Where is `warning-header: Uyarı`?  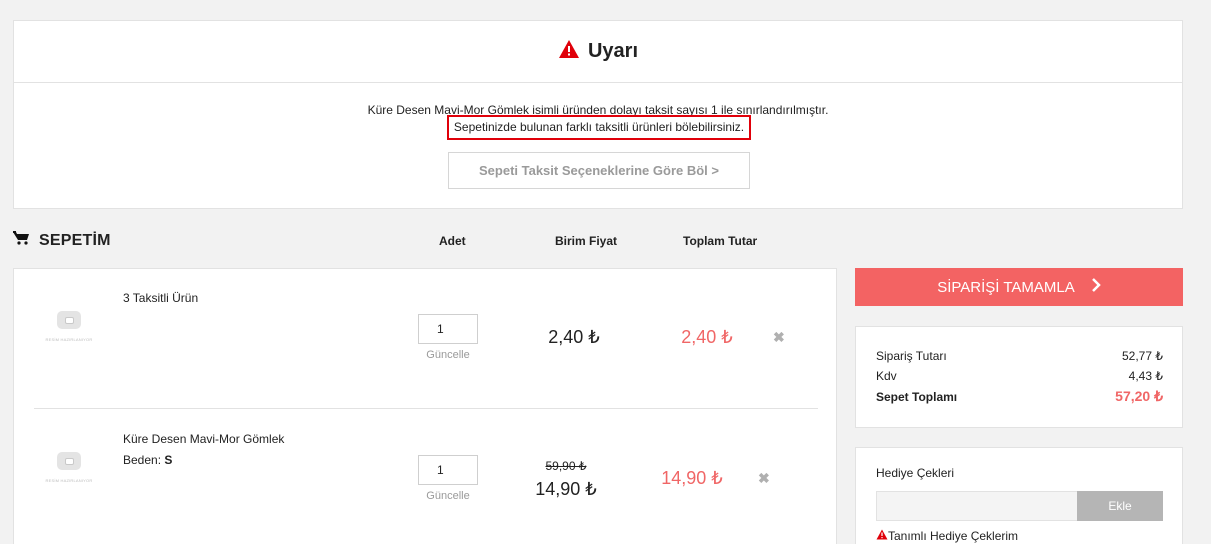
warning-header: Uyarı is located at coordinates (598, 52).